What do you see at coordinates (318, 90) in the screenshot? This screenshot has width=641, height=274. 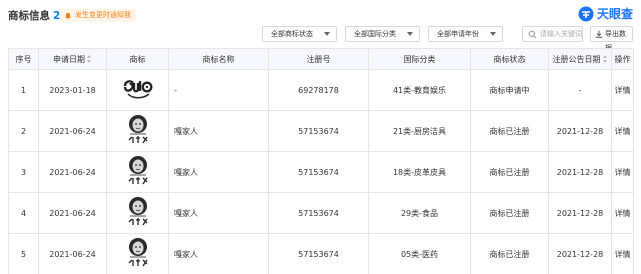 I see `cell-reg-no: 69278178` at bounding box center [318, 90].